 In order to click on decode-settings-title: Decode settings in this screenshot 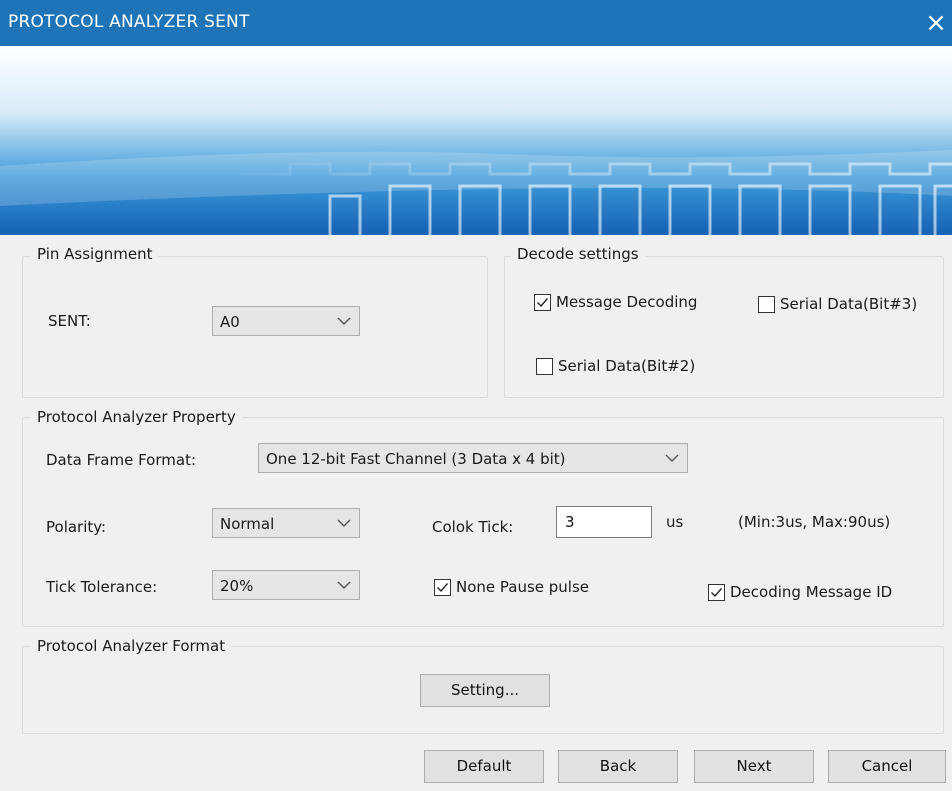, I will do `click(578, 254)`.